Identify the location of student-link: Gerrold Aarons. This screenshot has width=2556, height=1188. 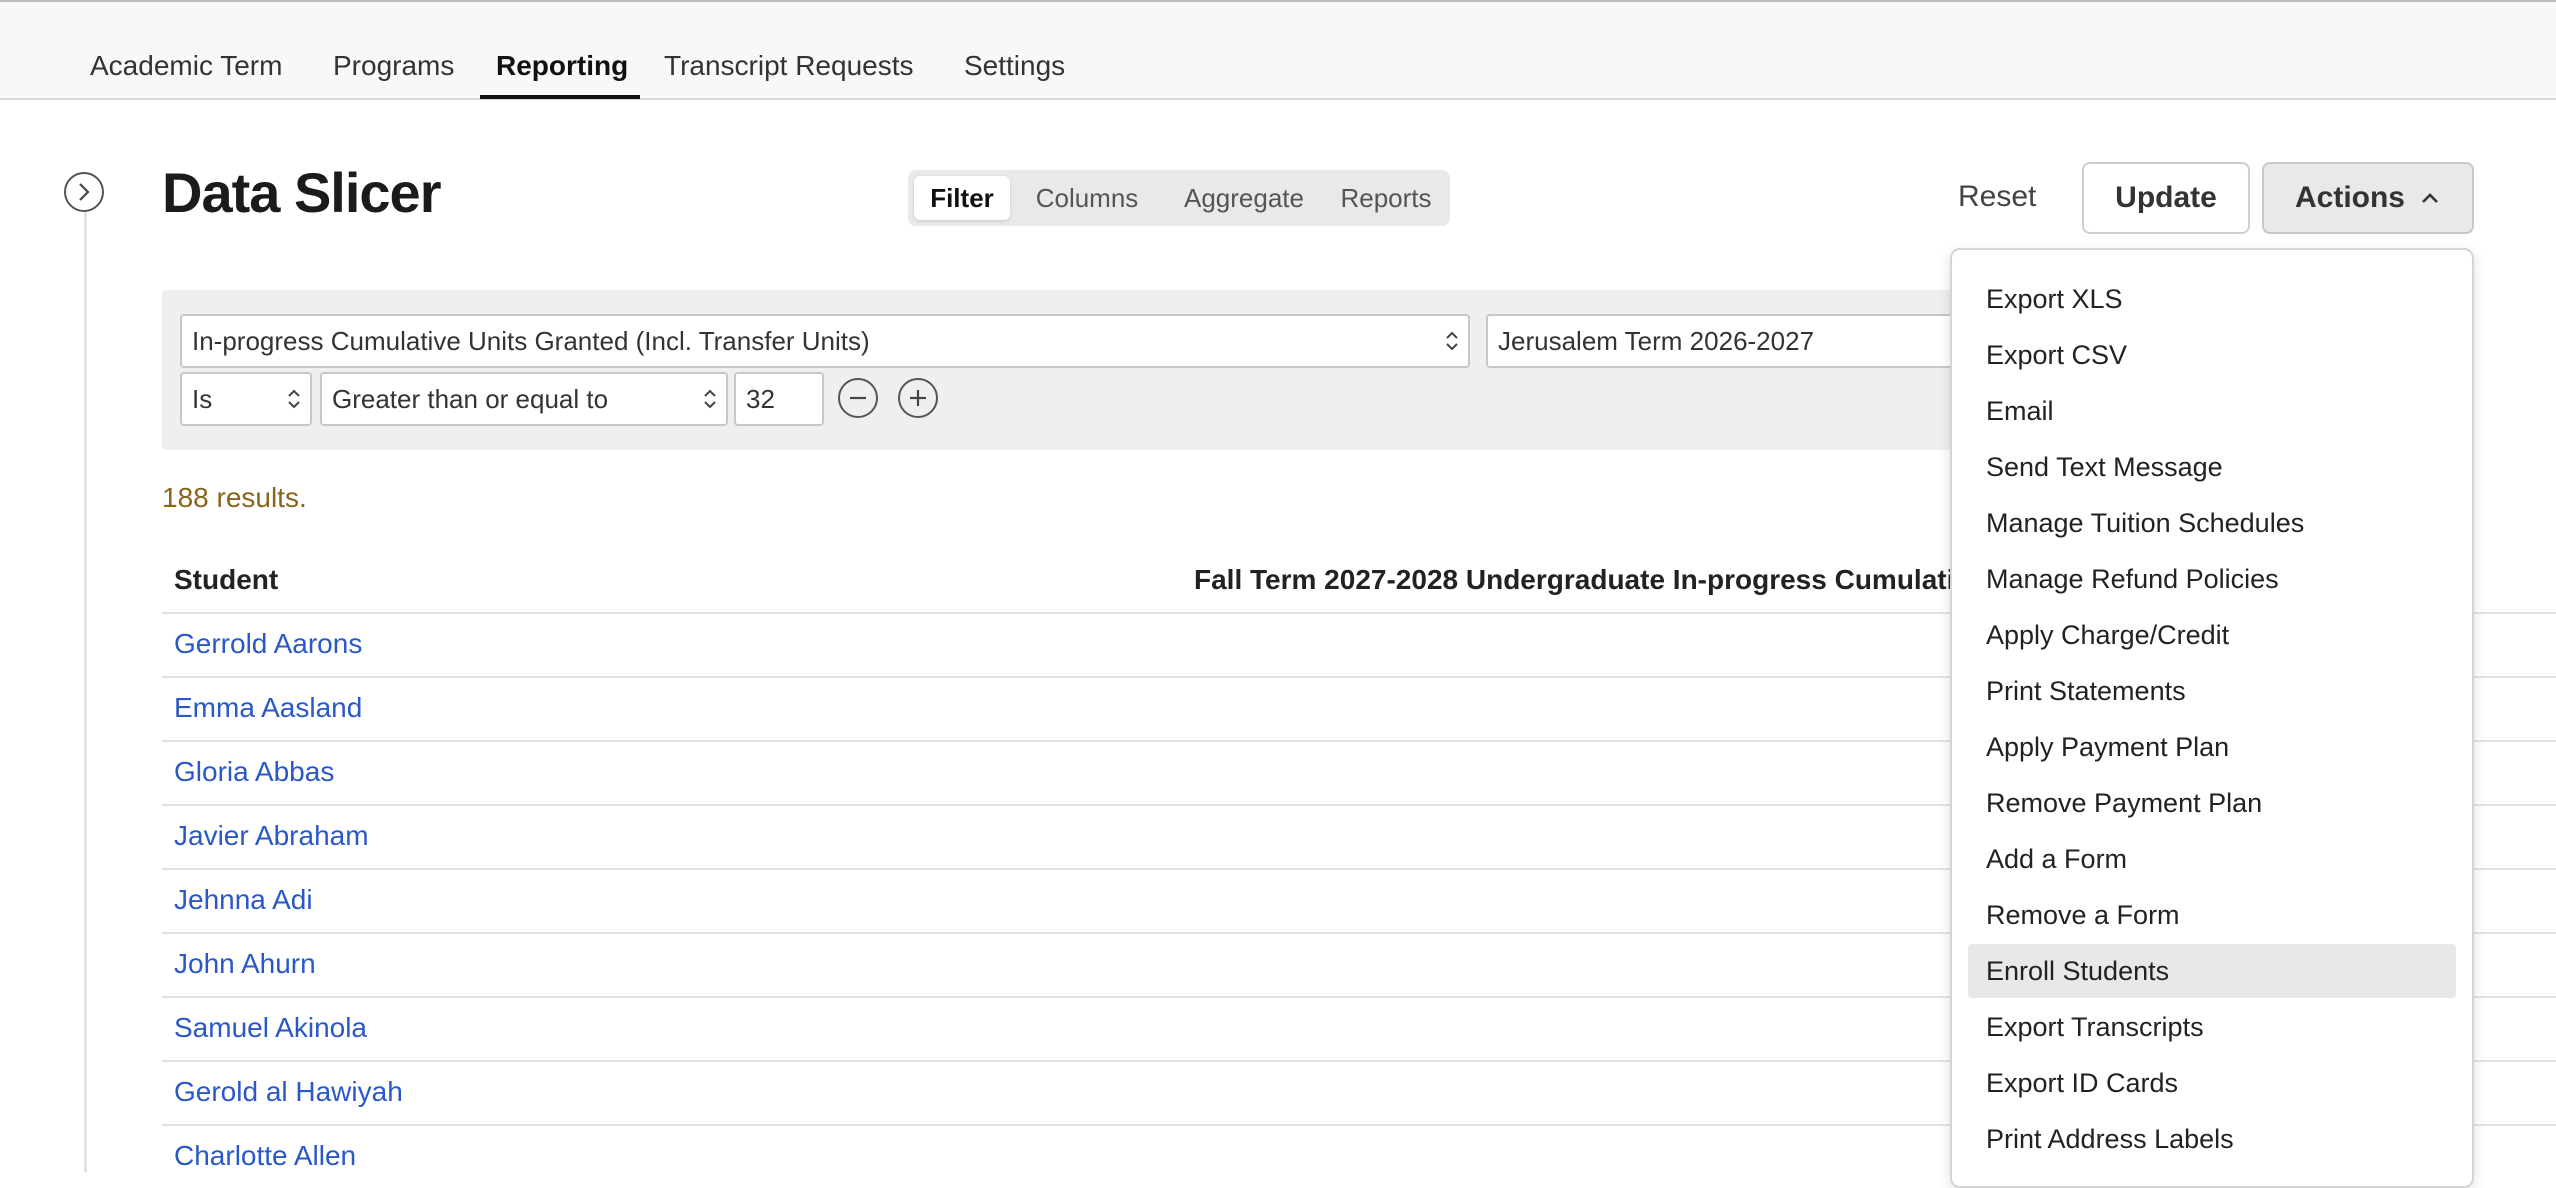
(268, 644).